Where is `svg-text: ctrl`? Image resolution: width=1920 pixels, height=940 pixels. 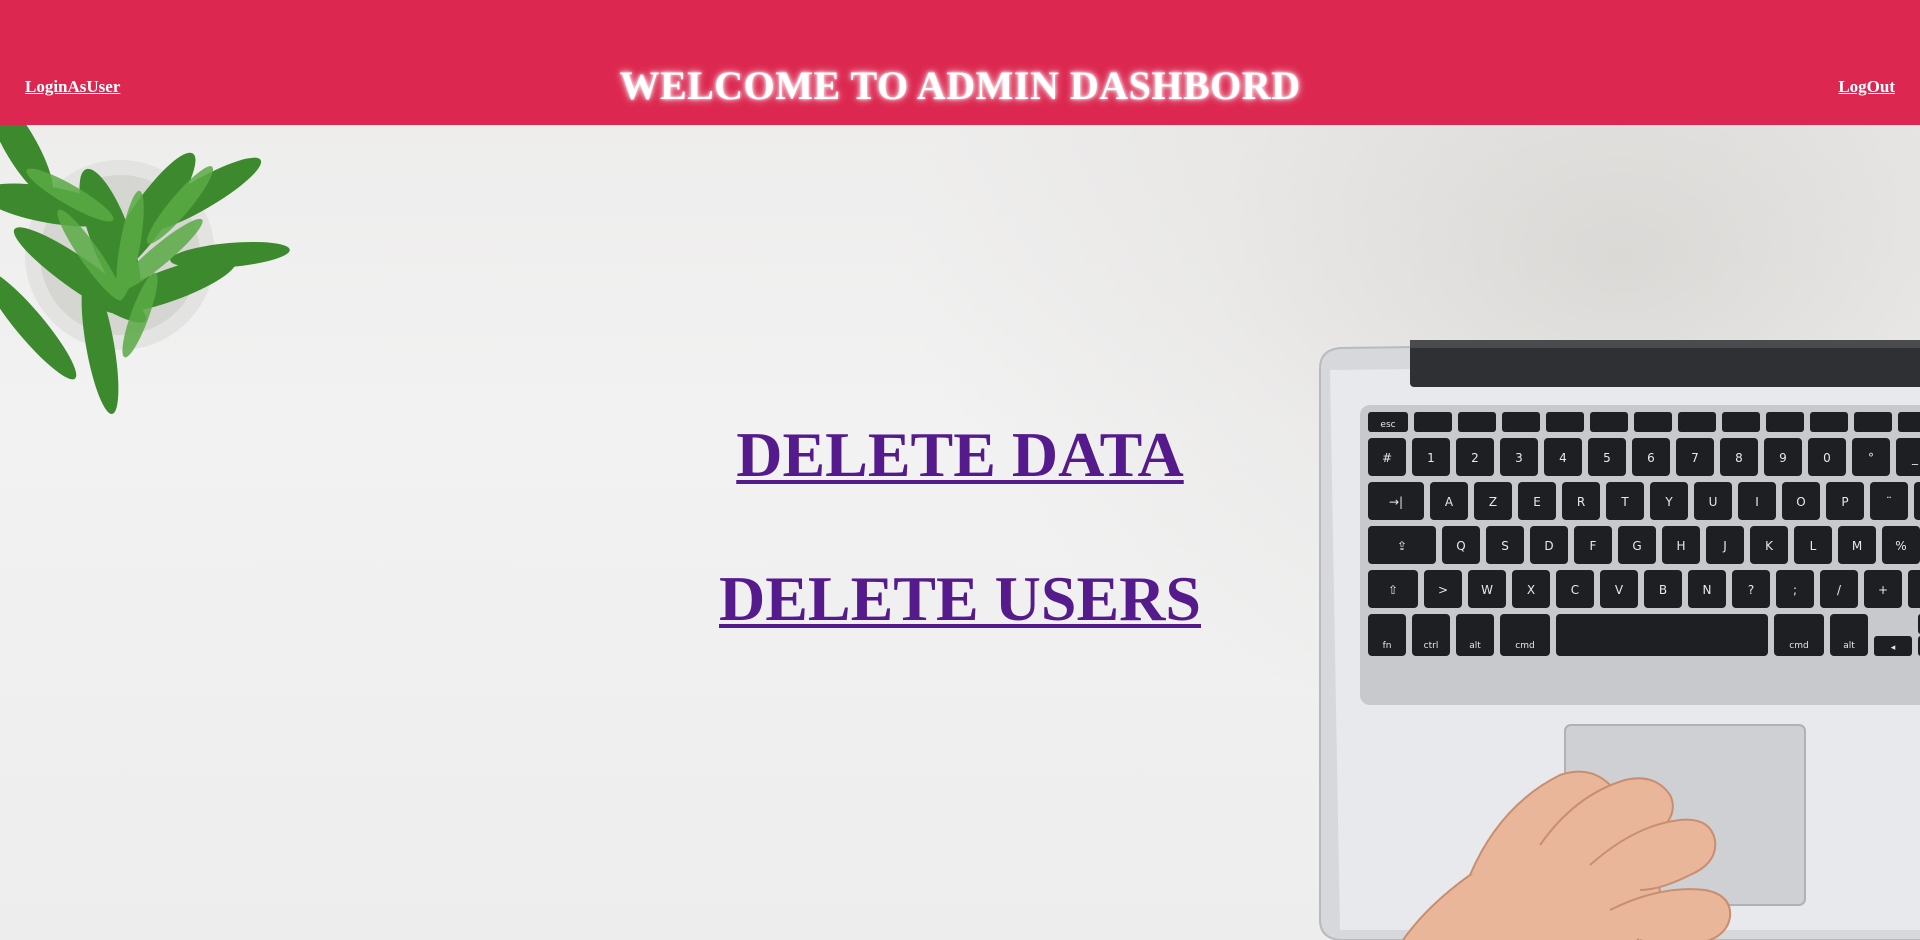
svg-text: ctrl is located at coordinates (1431, 646).